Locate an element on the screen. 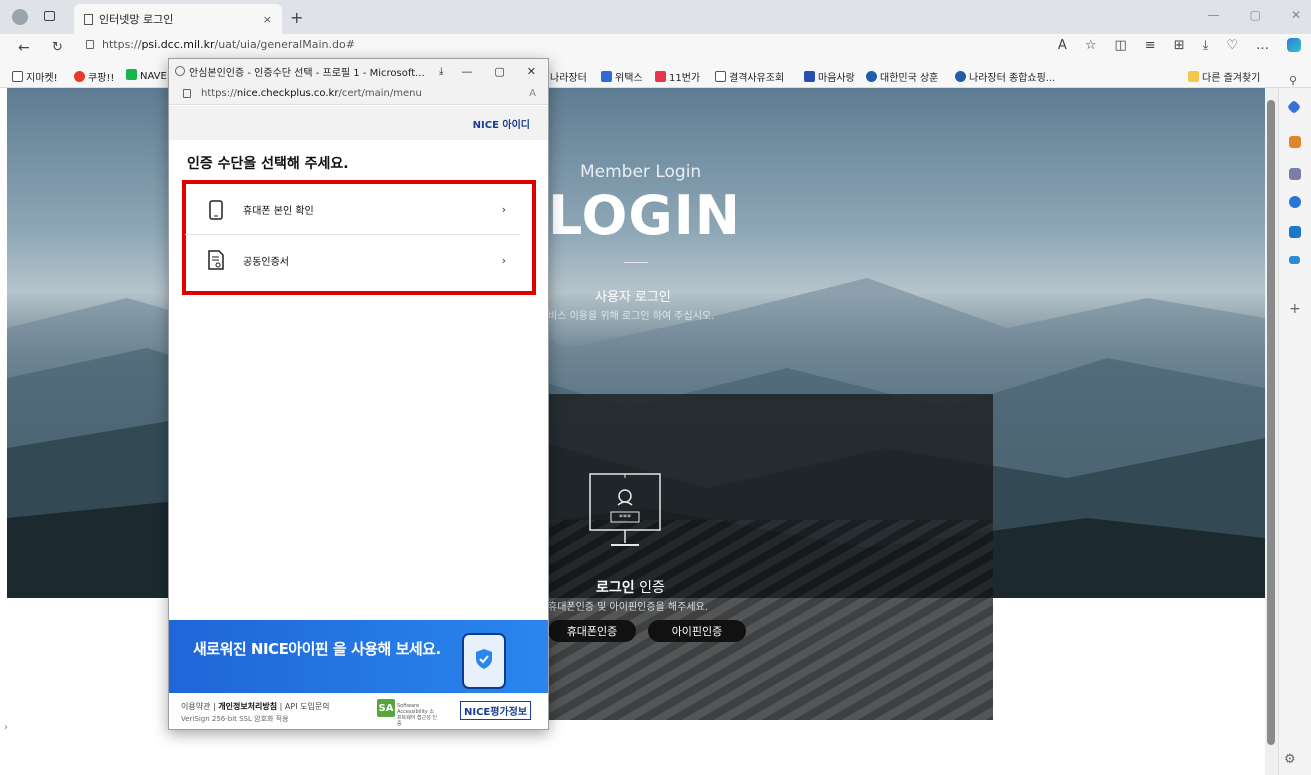 This screenshot has width=1311, height=775. favorite-star-icon: ☆ is located at coordinates (1091, 45).